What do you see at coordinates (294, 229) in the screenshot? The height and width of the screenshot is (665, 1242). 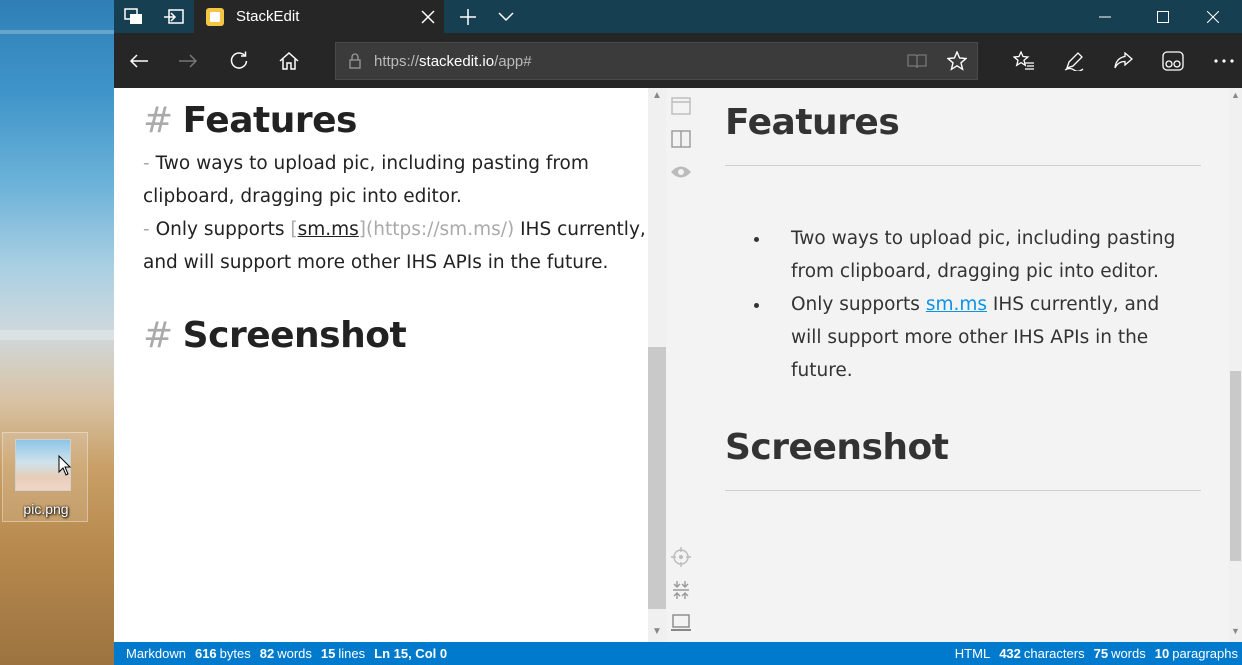 I see `link-bracket-open: [` at bounding box center [294, 229].